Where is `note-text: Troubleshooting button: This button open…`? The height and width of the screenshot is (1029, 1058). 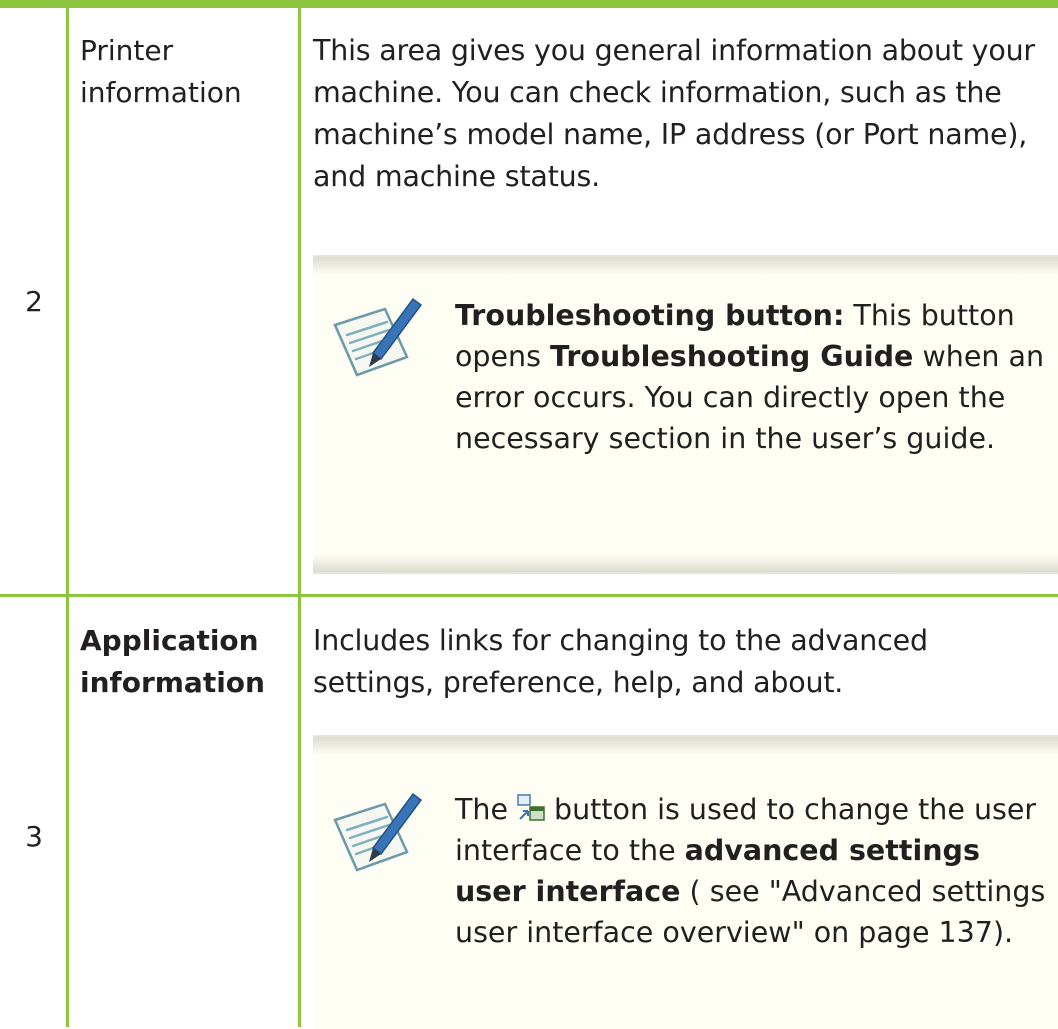 note-text: Troubleshooting button: This button open… is located at coordinates (750, 377).